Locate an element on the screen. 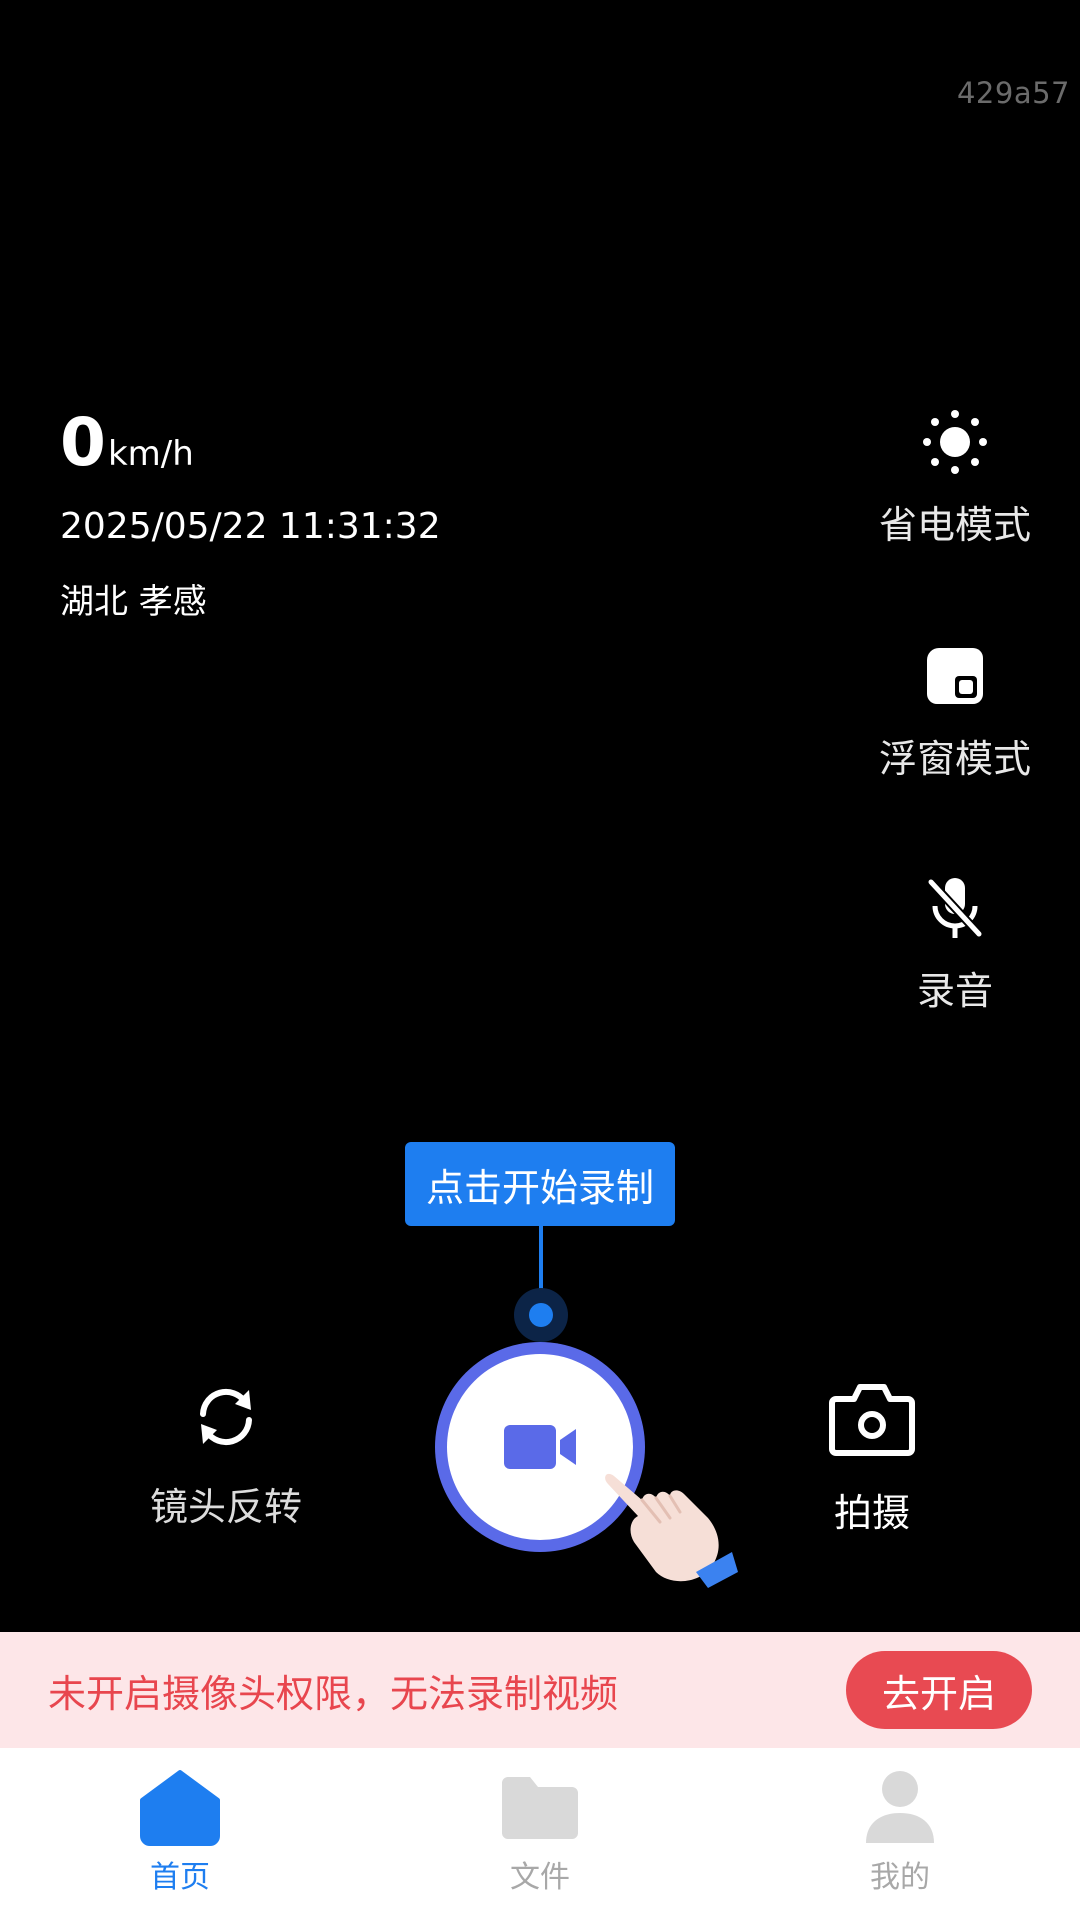 This screenshot has height=1920, width=1080. take-photo-button: 拍摄 is located at coordinates (872, 1454).